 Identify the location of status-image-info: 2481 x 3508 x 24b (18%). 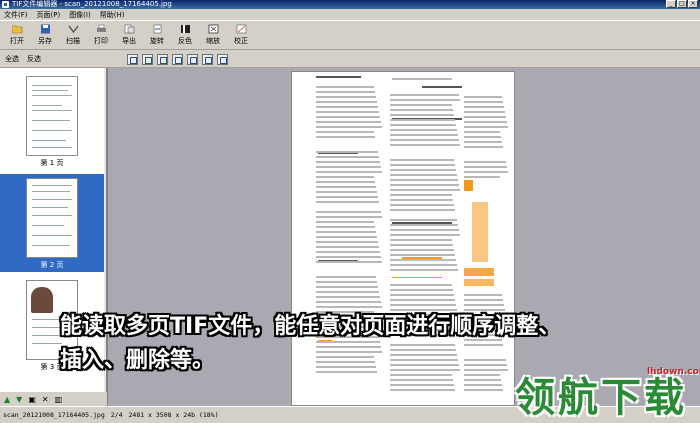
(173, 415).